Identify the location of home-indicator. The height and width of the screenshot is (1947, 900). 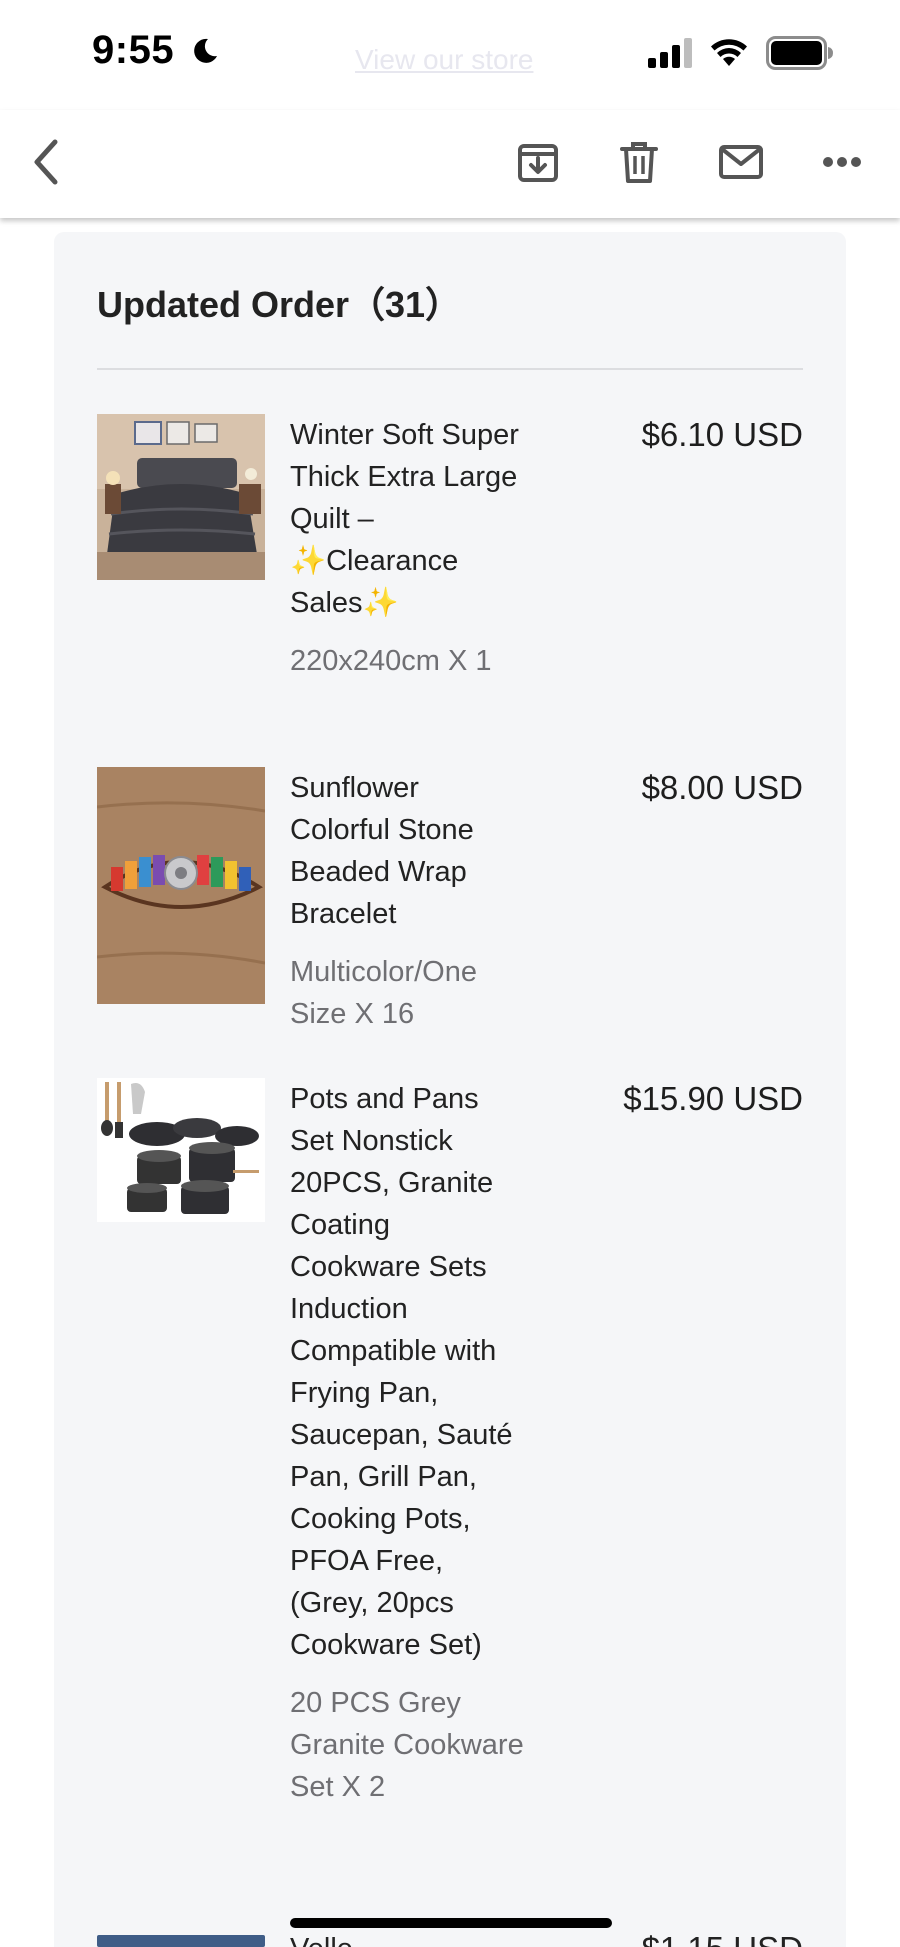
(451, 1923).